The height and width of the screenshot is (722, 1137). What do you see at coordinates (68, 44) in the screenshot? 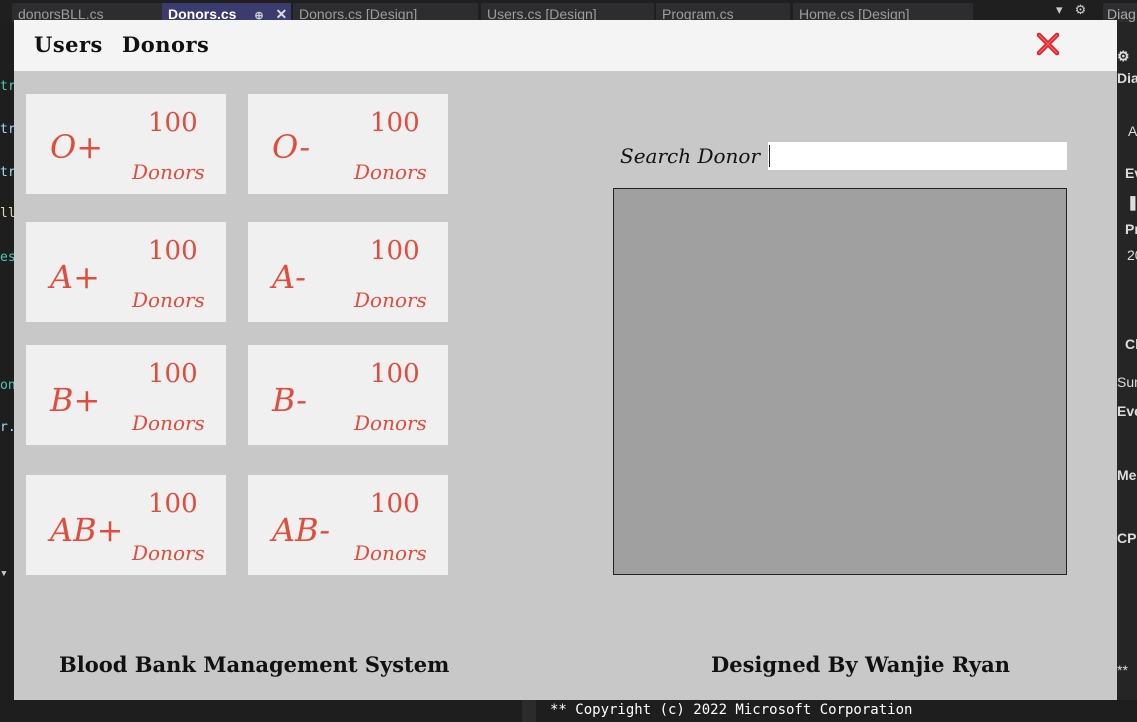
I see `menu-item-users: Users` at bounding box center [68, 44].